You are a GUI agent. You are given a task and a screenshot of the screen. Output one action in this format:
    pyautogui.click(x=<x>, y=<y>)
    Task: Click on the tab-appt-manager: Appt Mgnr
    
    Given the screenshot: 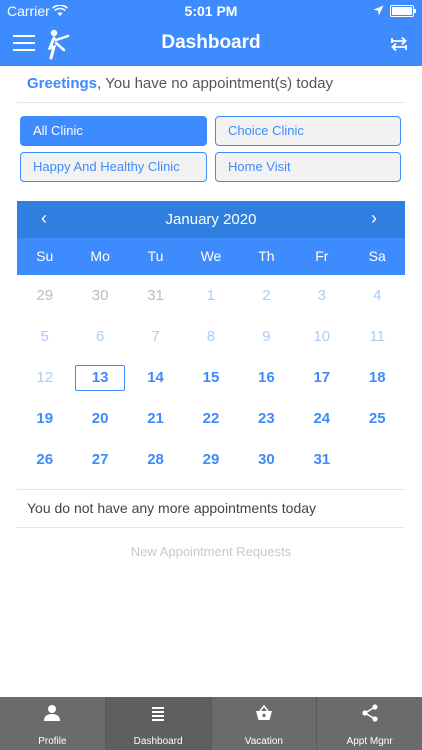 What is the action you would take?
    pyautogui.click(x=369, y=723)
    